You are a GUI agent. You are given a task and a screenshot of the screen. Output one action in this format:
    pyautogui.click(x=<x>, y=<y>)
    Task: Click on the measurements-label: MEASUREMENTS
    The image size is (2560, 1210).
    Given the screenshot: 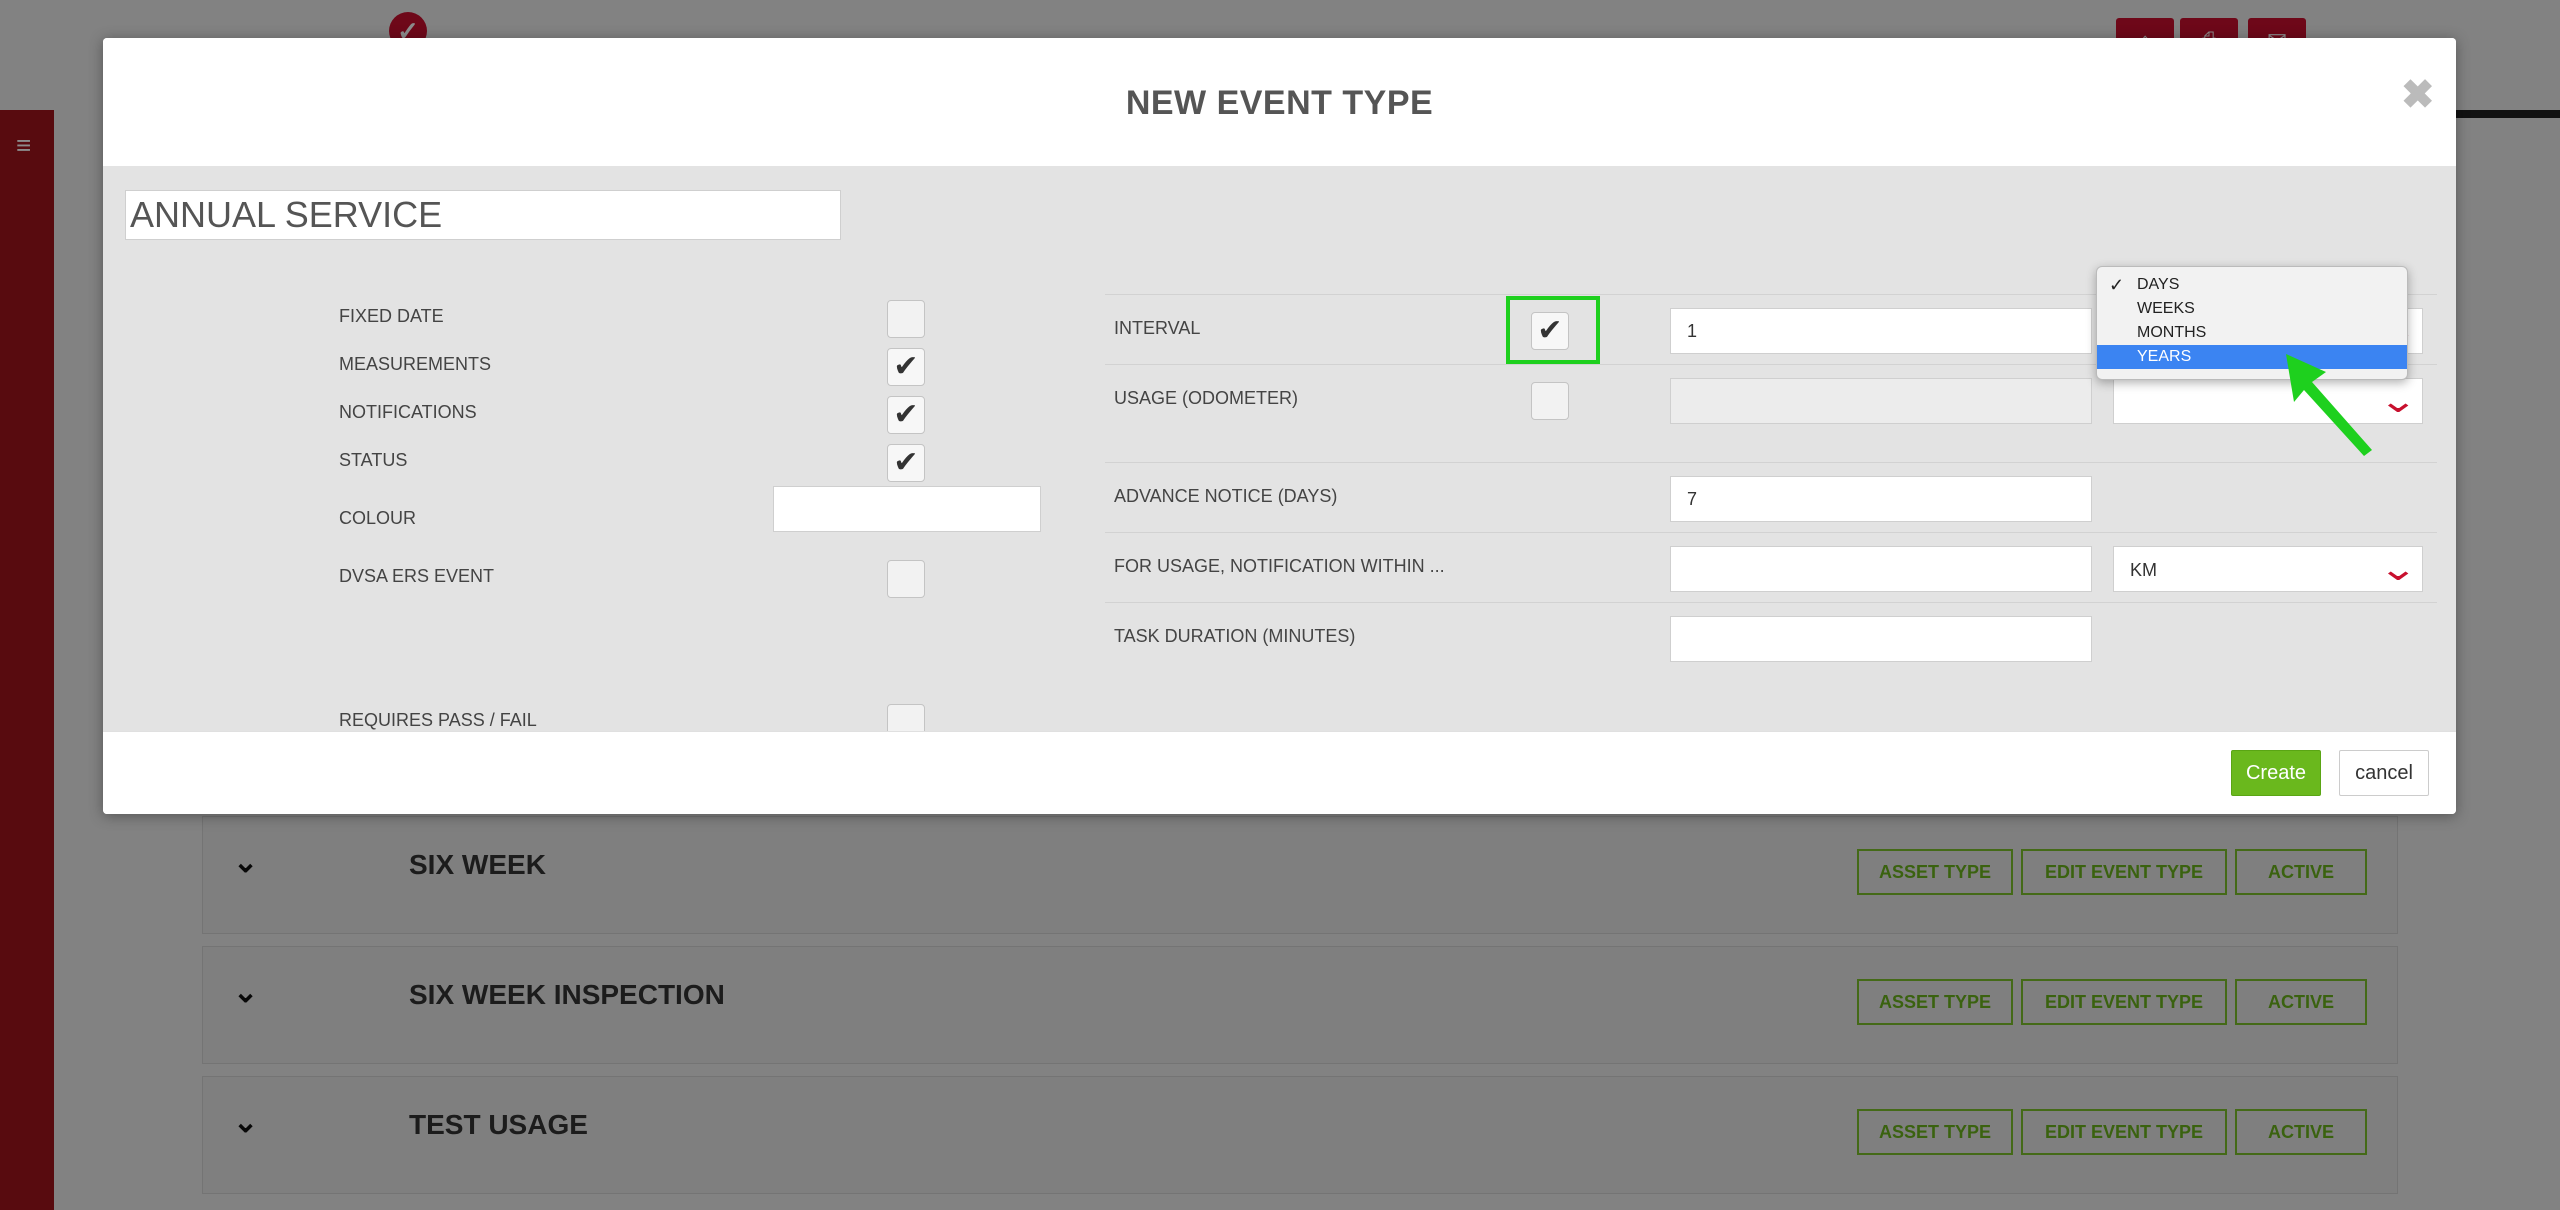 What is the action you would take?
    pyautogui.click(x=415, y=364)
    